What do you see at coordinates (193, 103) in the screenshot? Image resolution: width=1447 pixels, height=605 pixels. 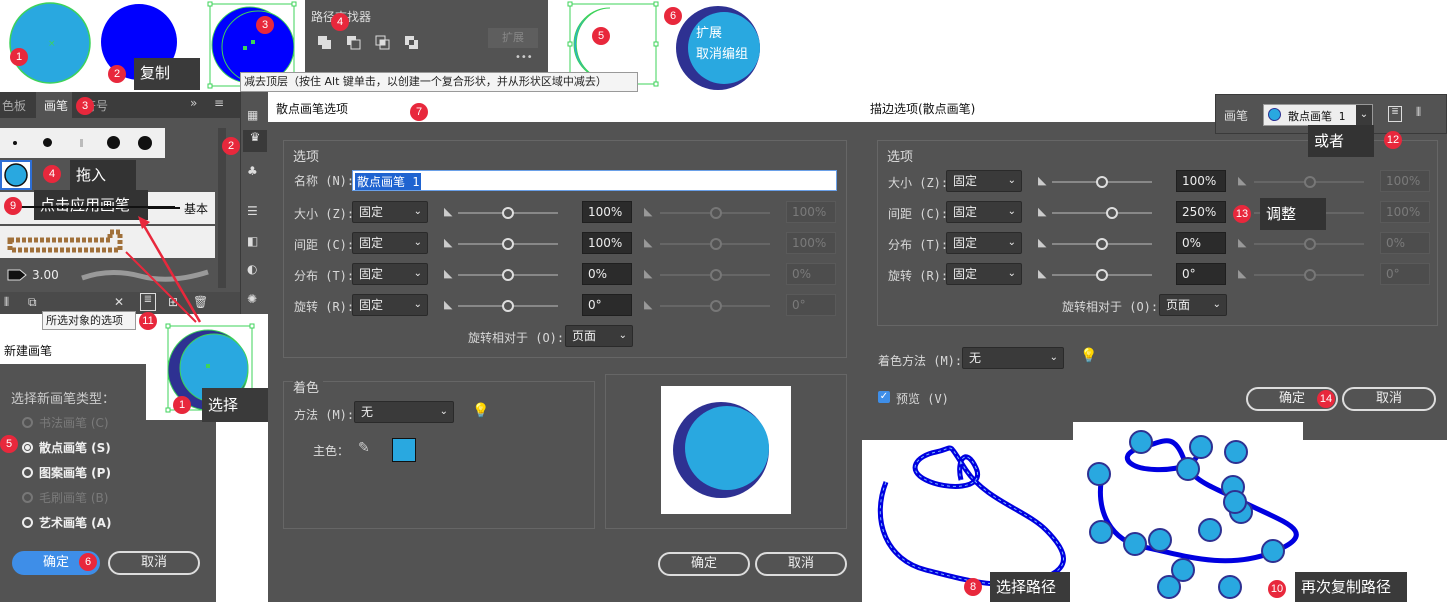 I see `collapse-panel-icon: »` at bounding box center [193, 103].